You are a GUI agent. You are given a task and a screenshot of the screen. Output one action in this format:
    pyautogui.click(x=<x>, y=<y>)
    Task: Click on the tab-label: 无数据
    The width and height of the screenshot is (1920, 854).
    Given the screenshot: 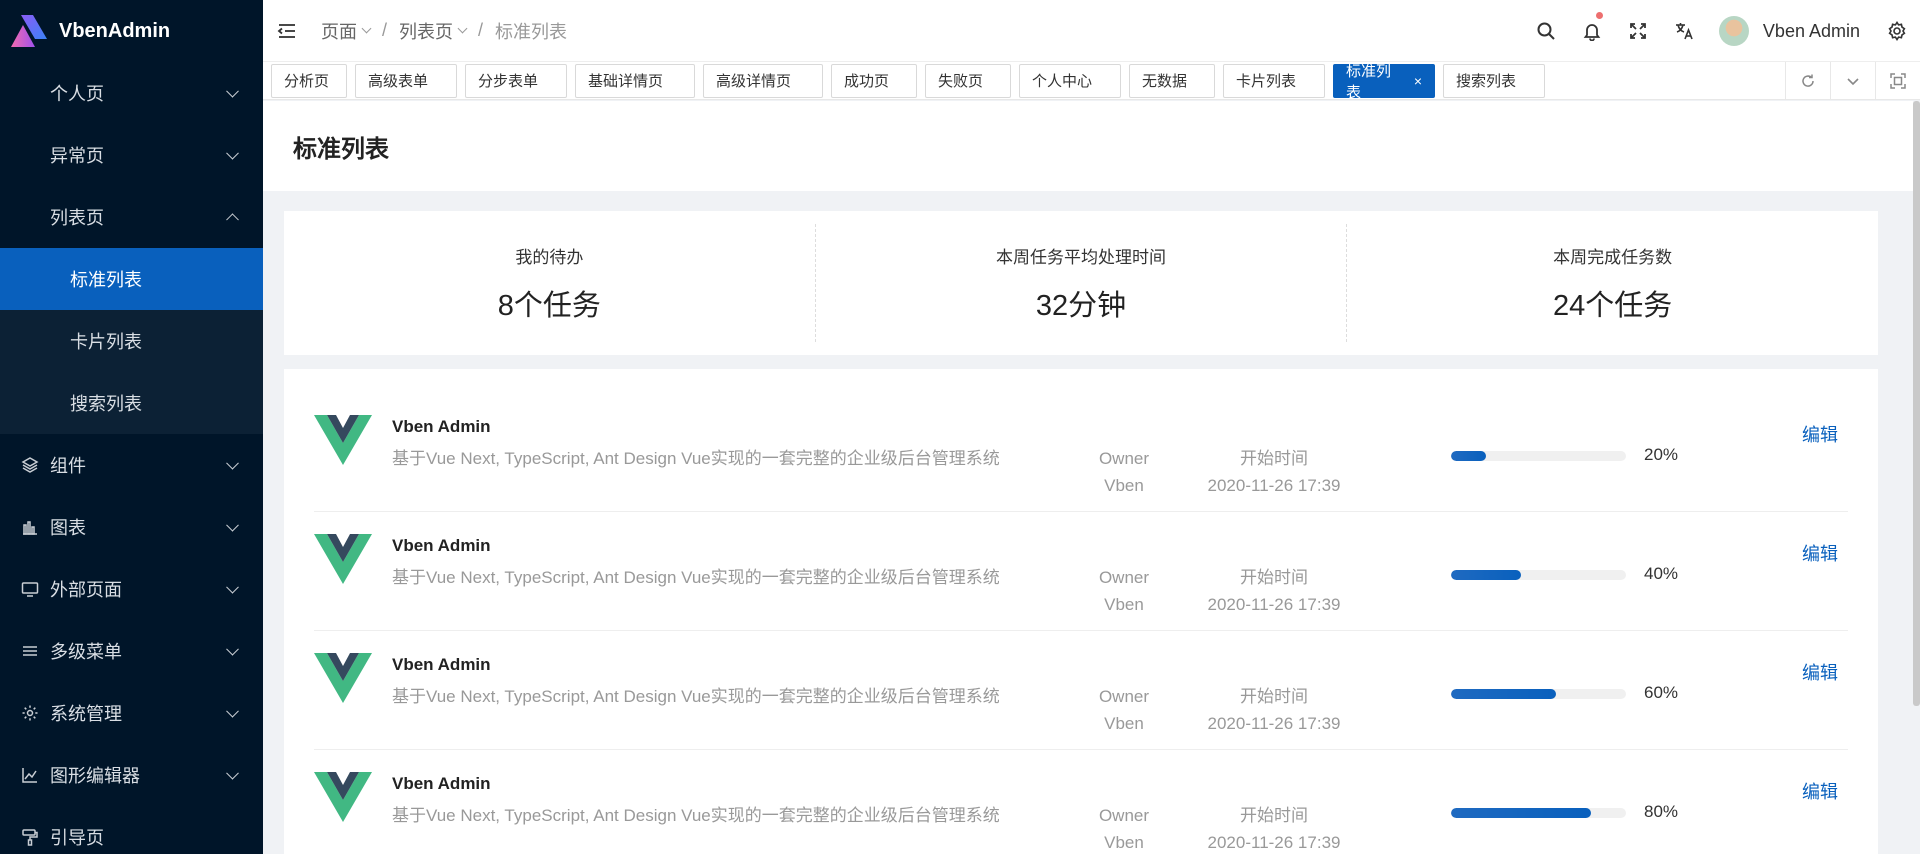 What is the action you would take?
    pyautogui.click(x=1165, y=81)
    